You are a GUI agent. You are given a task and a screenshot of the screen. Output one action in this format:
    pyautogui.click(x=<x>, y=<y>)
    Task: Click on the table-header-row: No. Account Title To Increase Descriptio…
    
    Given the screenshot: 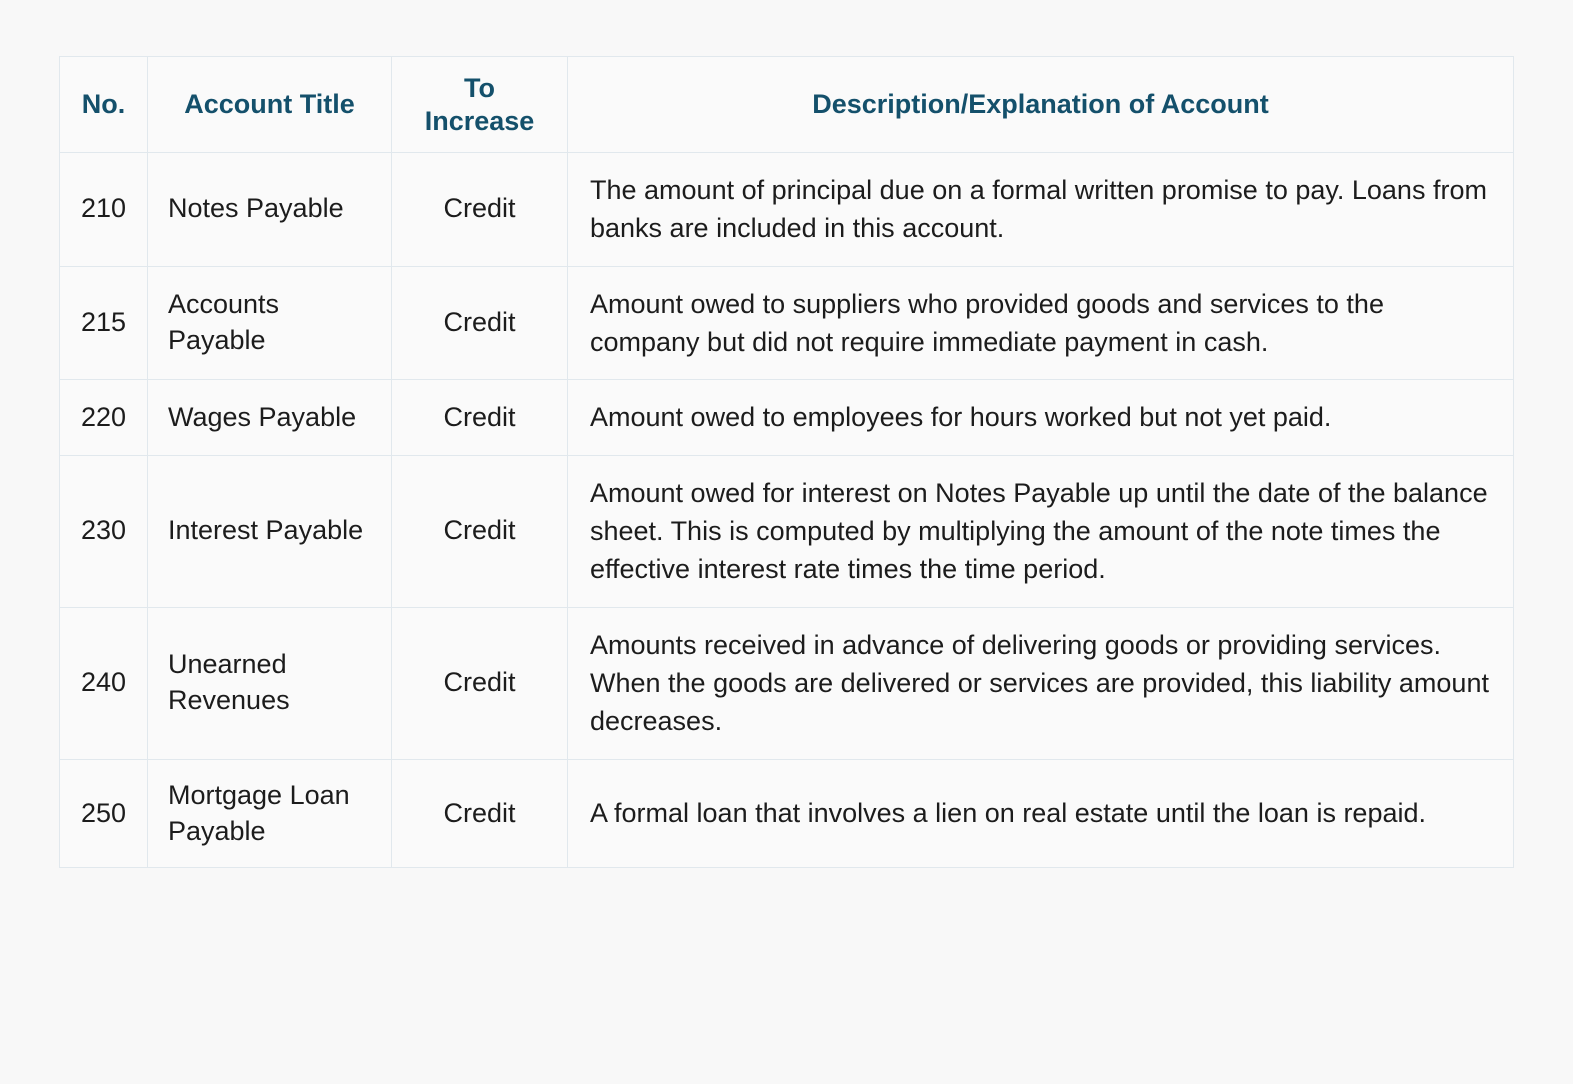 What is the action you would take?
    pyautogui.click(x=786, y=104)
    